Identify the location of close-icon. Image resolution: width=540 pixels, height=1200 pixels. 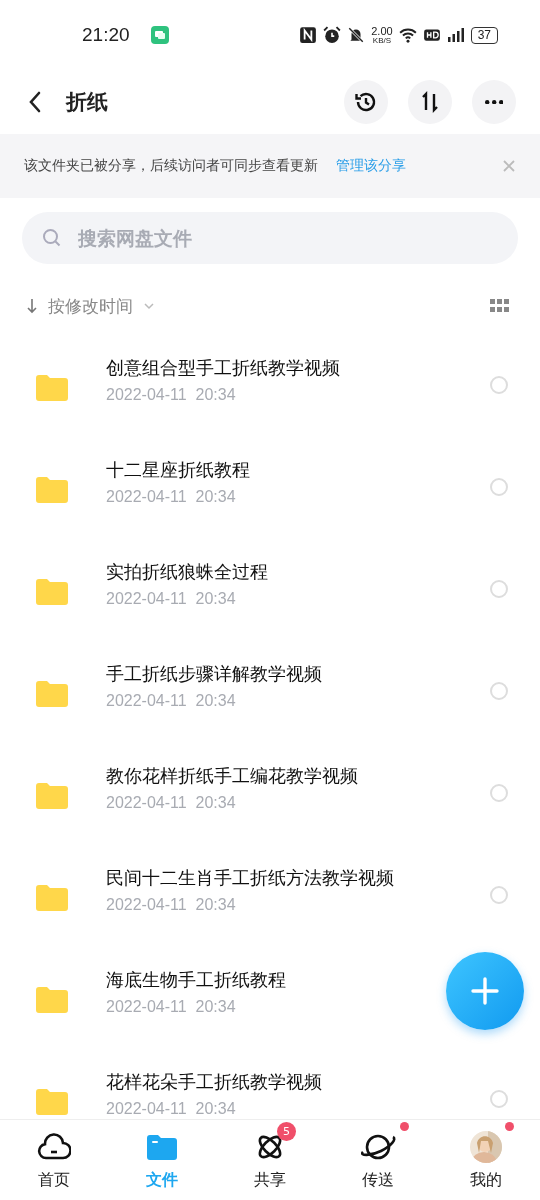
(509, 166).